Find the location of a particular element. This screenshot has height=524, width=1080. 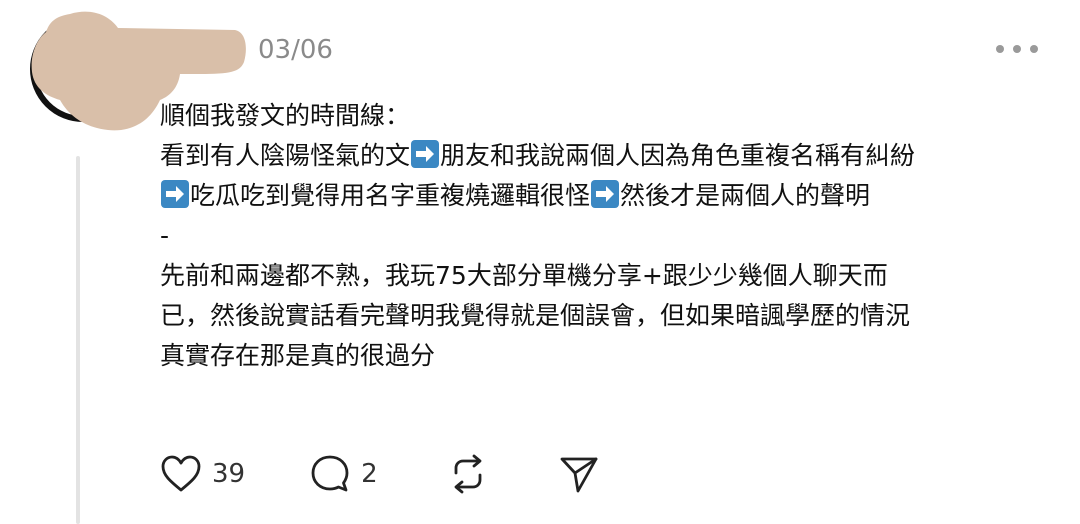

post-line: 順個我發文的時間線： is located at coordinates (285, 115).